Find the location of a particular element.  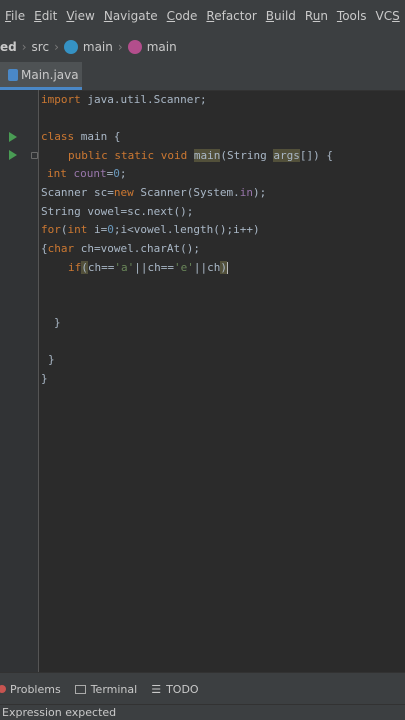

menu-file: File is located at coordinates (15, 16).